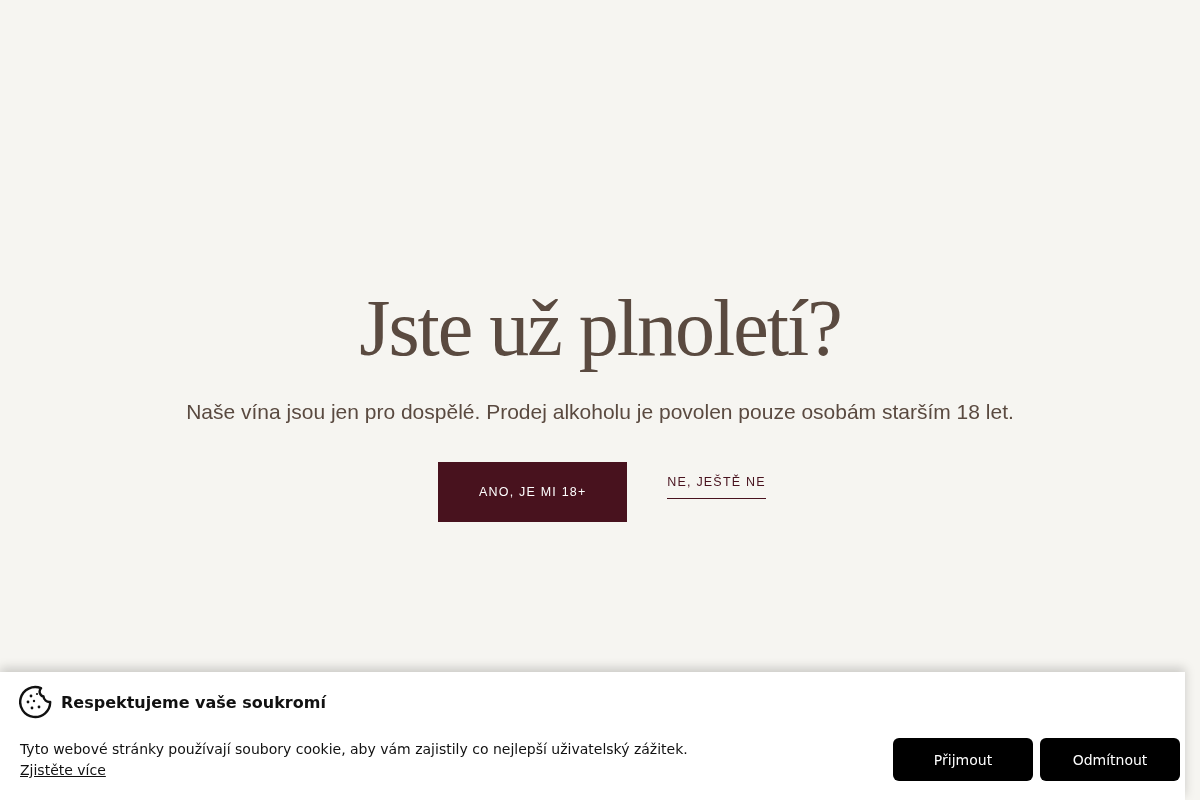 This screenshot has width=1200, height=800. What do you see at coordinates (193, 702) in the screenshot?
I see `cookie-banner-title: Respektujeme vaše soukromí` at bounding box center [193, 702].